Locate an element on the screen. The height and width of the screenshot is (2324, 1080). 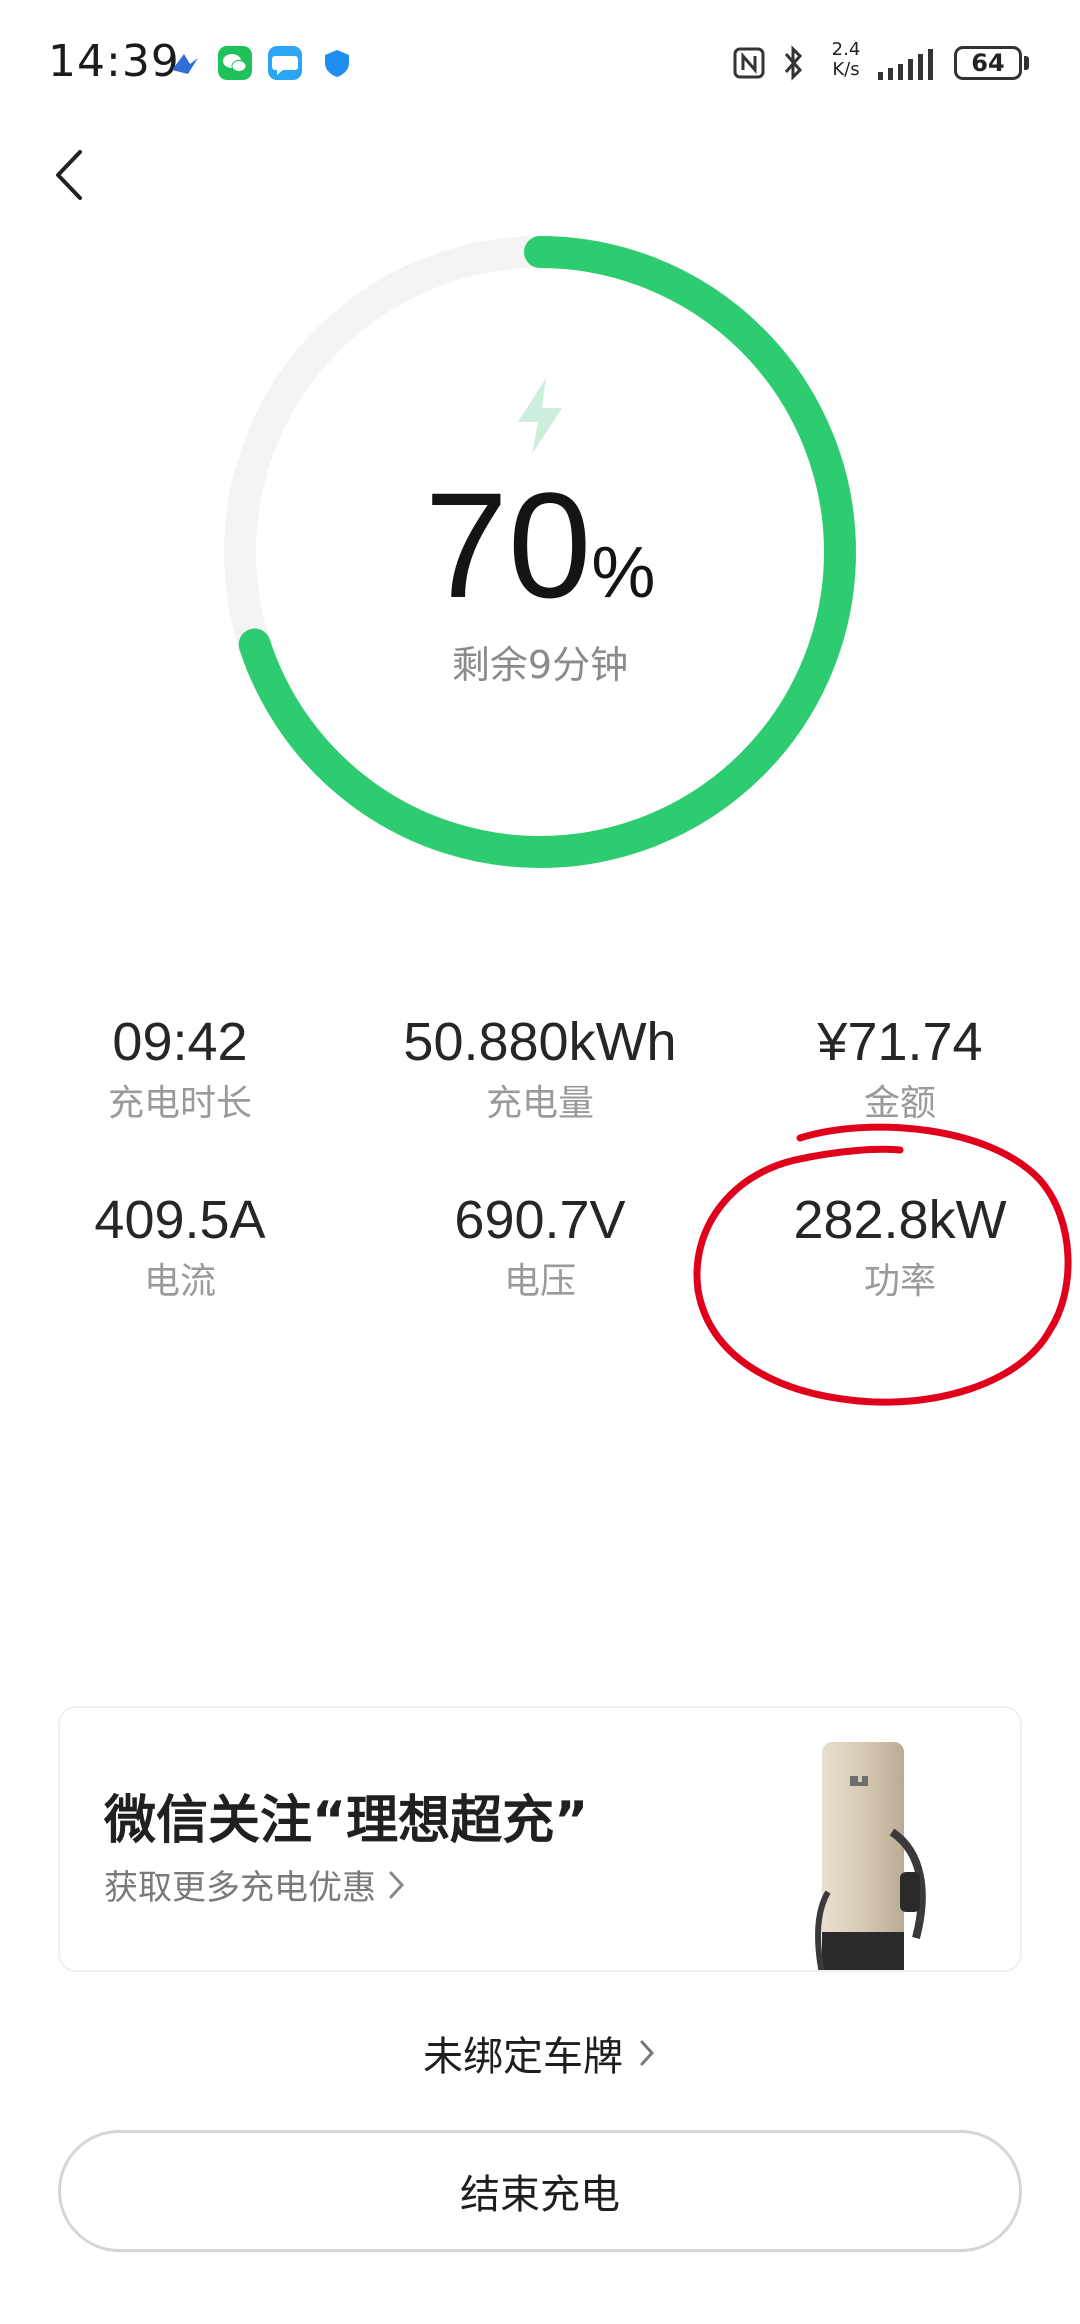
stat-value: 690.7V is located at coordinates (540, 1220).